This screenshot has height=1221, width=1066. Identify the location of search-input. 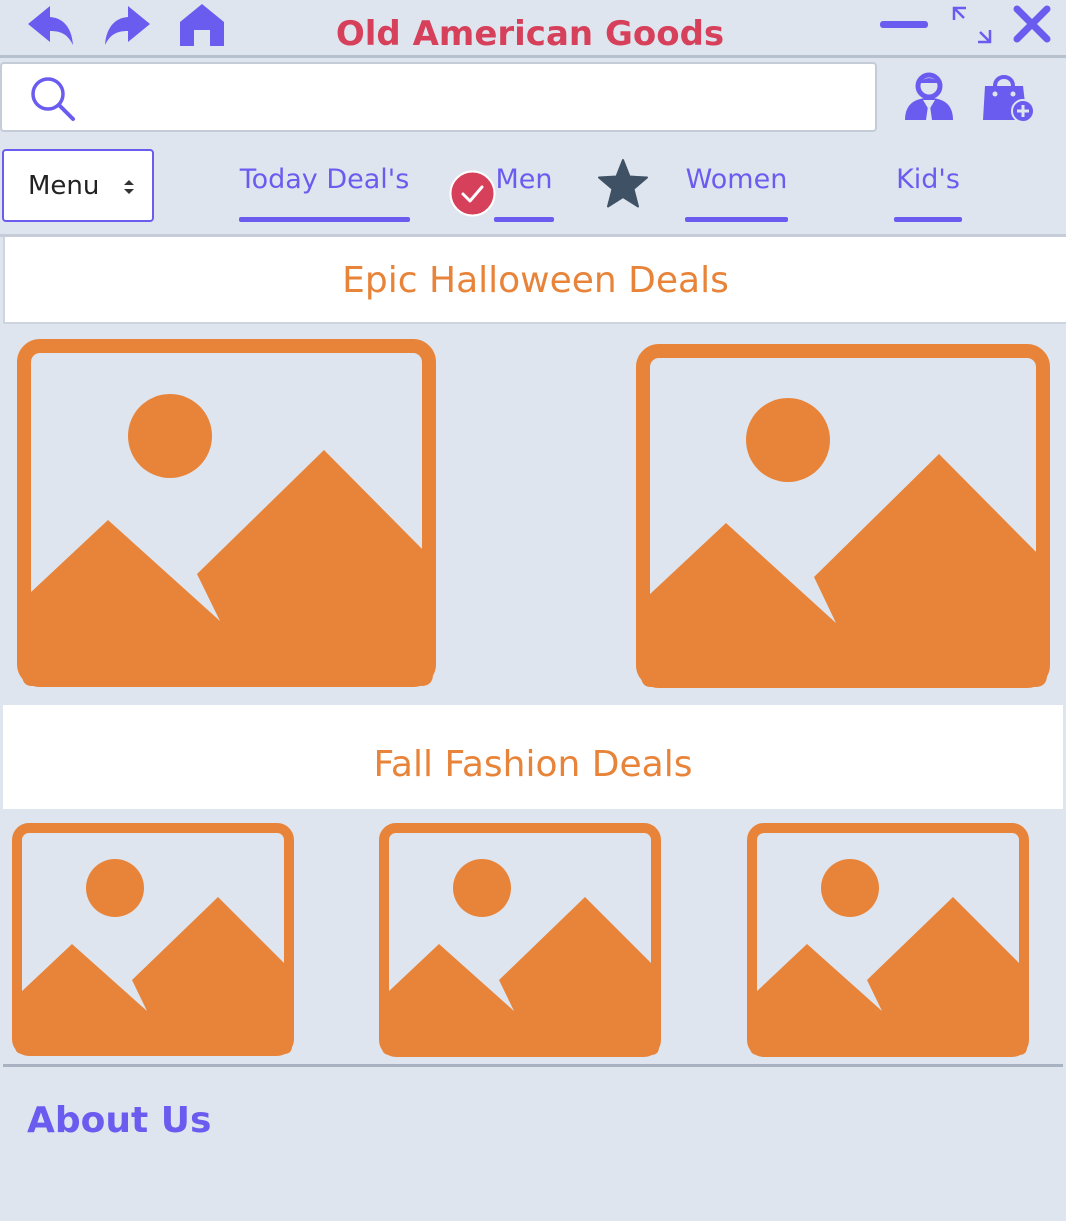
(474, 98).